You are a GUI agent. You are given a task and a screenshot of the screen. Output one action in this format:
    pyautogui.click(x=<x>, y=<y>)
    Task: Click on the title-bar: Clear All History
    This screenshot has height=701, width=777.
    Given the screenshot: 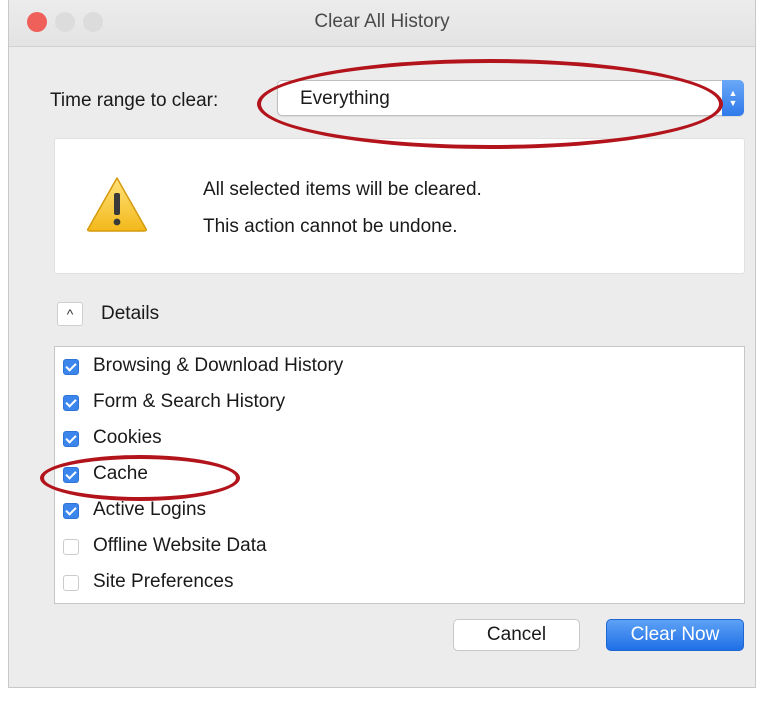 What is the action you would take?
    pyautogui.click(x=382, y=23)
    